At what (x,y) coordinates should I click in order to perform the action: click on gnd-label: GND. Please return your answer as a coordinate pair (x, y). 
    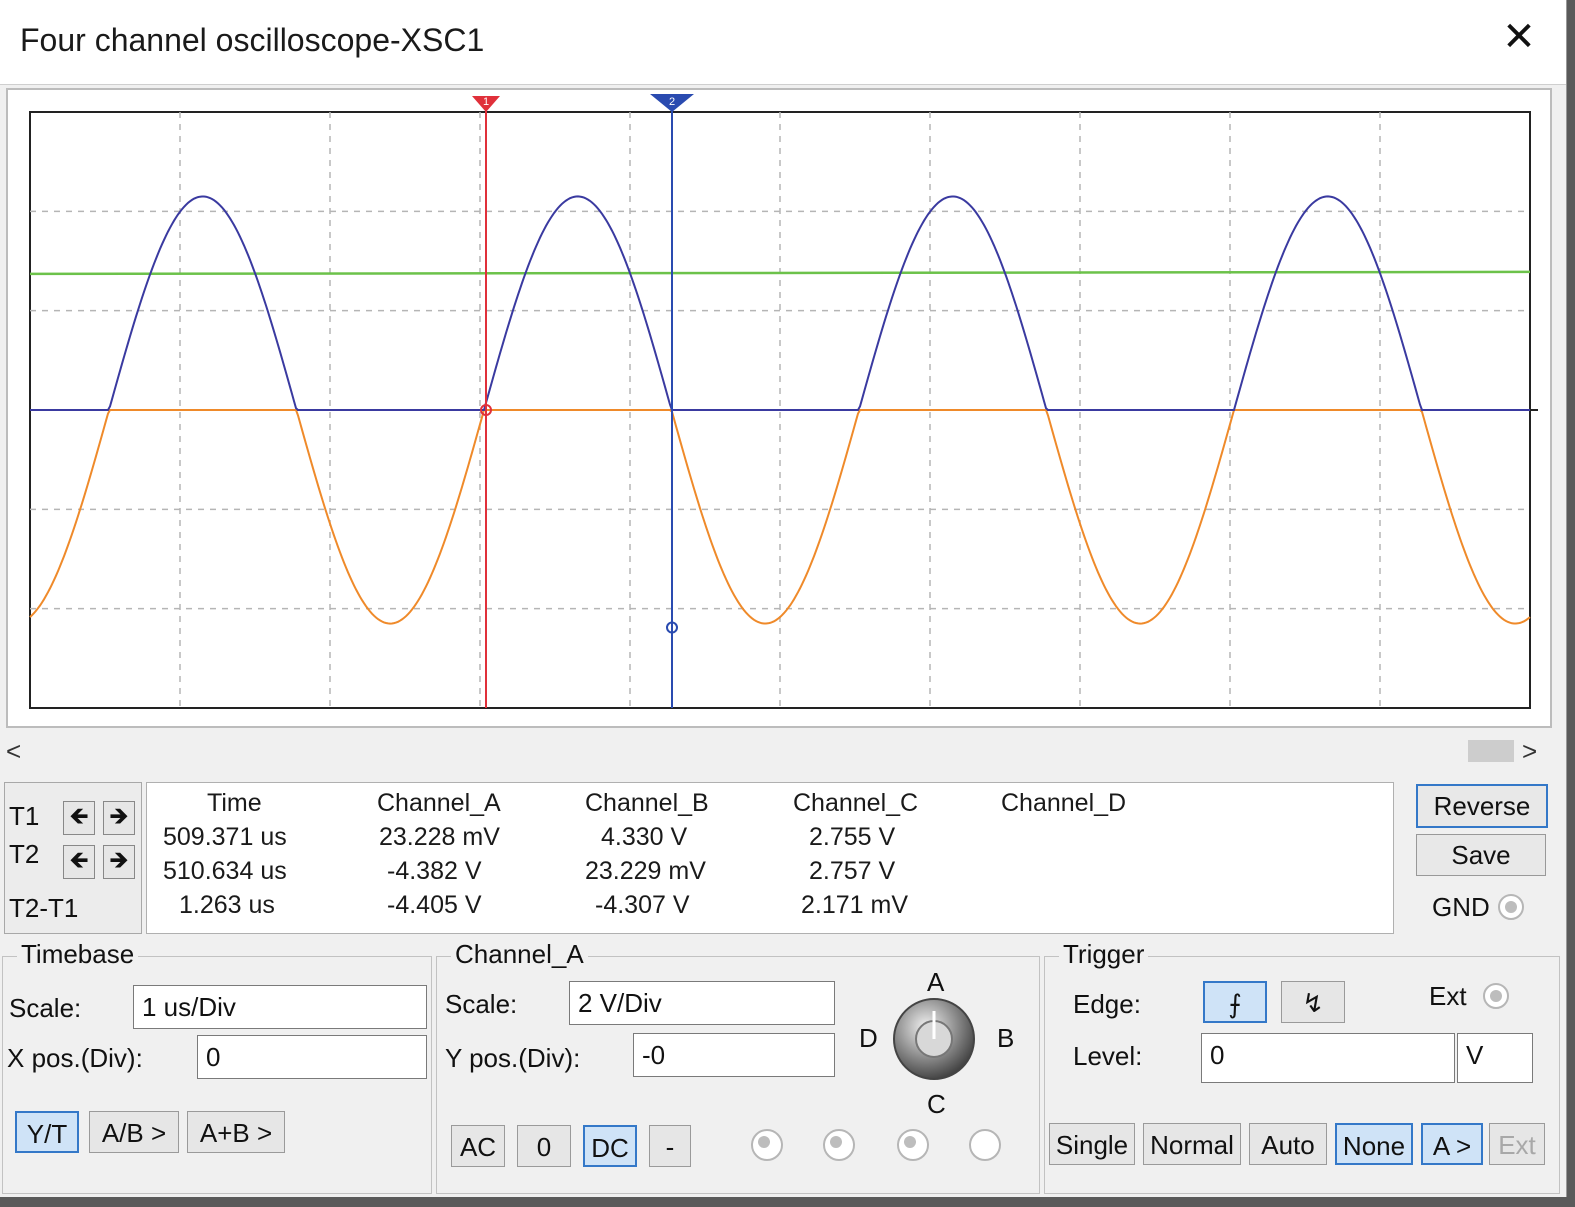
    Looking at the image, I should click on (1461, 907).